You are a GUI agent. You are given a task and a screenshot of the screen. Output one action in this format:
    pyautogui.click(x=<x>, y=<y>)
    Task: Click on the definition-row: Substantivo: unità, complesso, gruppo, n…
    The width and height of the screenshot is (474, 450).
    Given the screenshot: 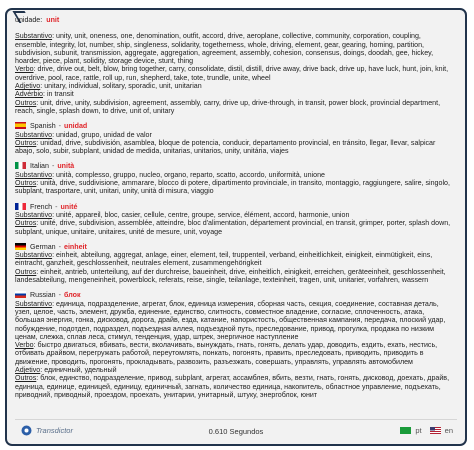 What is the action you would take?
    pyautogui.click(x=170, y=174)
    